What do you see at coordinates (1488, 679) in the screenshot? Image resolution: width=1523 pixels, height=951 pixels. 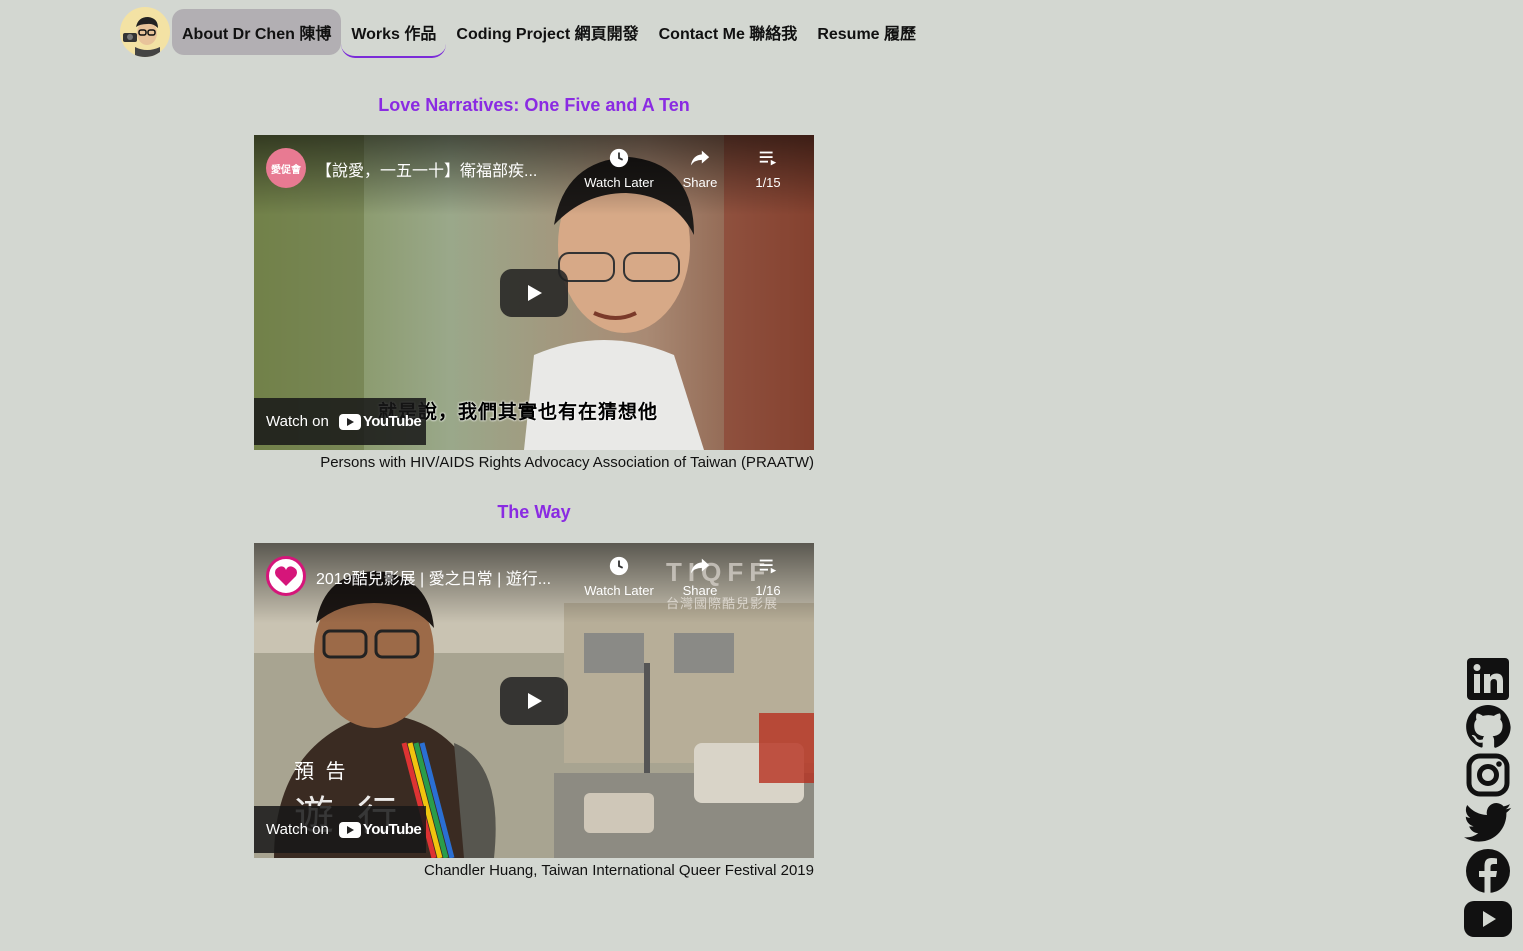 I see `linkedin-icon` at bounding box center [1488, 679].